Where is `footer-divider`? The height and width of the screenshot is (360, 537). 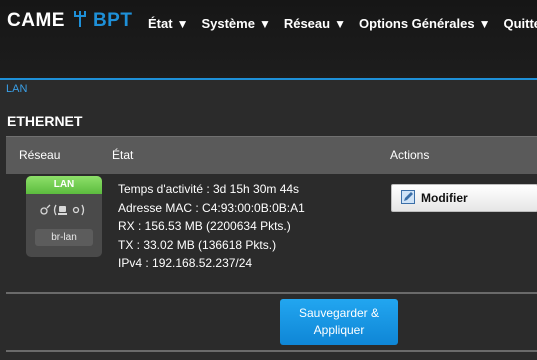 footer-divider is located at coordinates (271, 351).